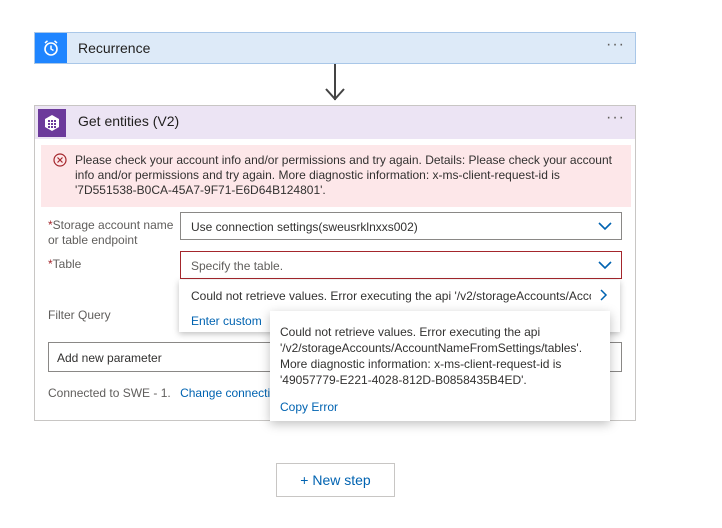 The image size is (722, 528). What do you see at coordinates (51, 48) in the screenshot?
I see `alarm-clock-icon` at bounding box center [51, 48].